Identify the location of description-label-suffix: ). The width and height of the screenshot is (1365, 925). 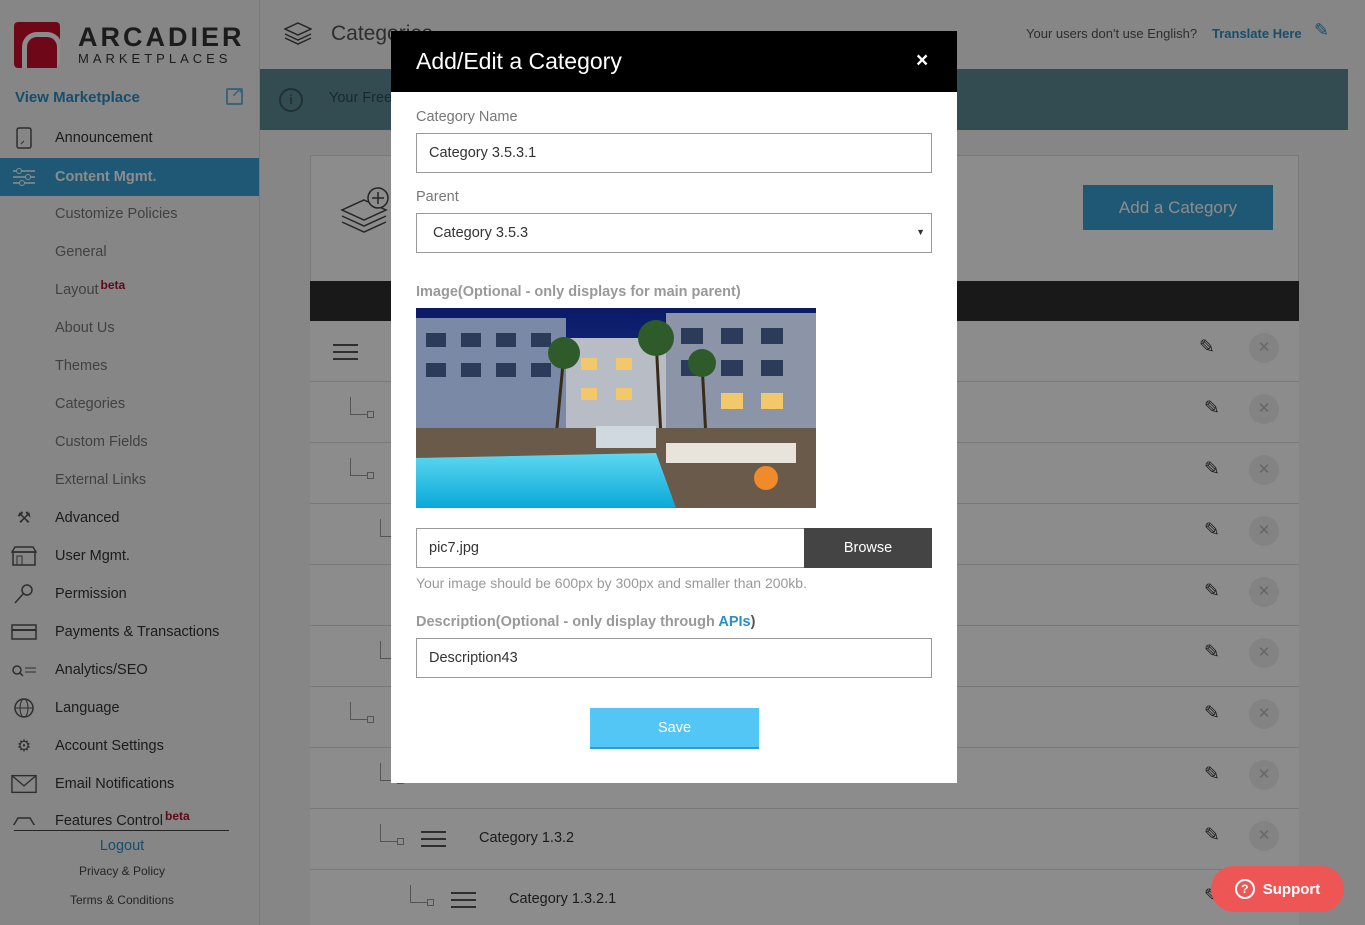
(753, 622).